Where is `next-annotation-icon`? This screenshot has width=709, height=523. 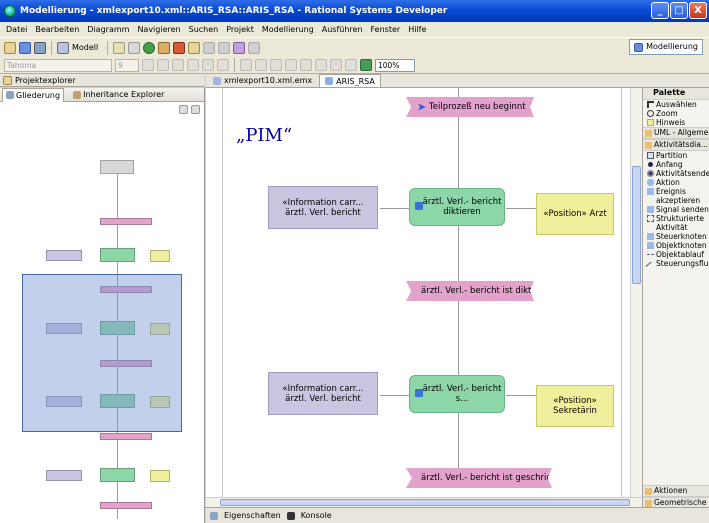 next-annotation-icon is located at coordinates (209, 47).